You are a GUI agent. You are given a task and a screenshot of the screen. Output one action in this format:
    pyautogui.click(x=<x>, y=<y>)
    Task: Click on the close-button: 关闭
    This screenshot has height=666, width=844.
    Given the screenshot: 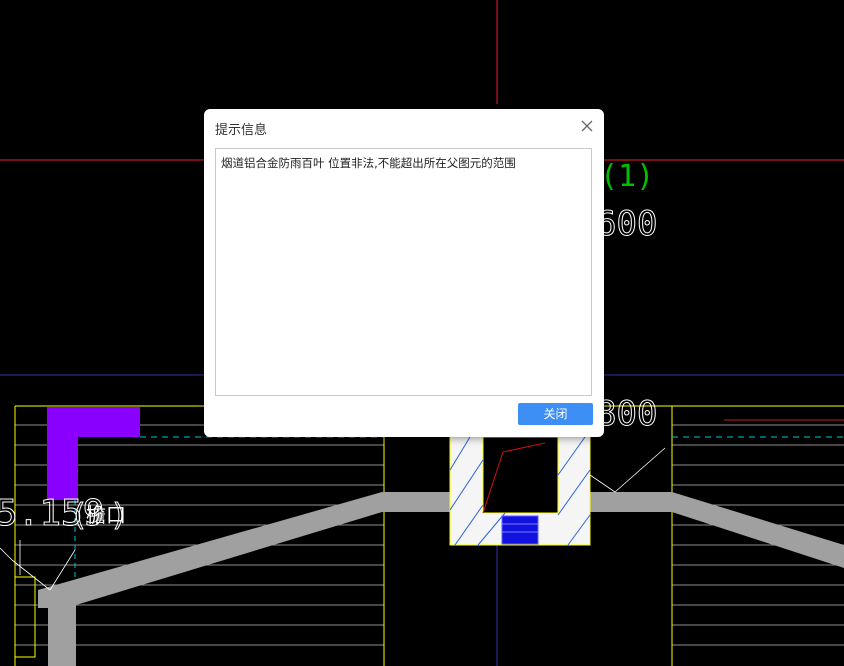 What is the action you would take?
    pyautogui.click(x=555, y=414)
    